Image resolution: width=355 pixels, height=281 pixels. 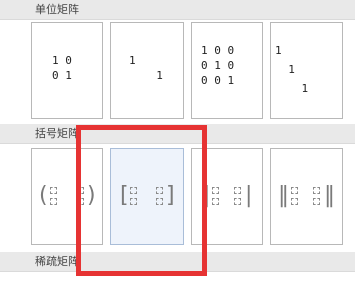 I want to click on bracket-matrix-parentheses-button: ( ), so click(x=67, y=196).